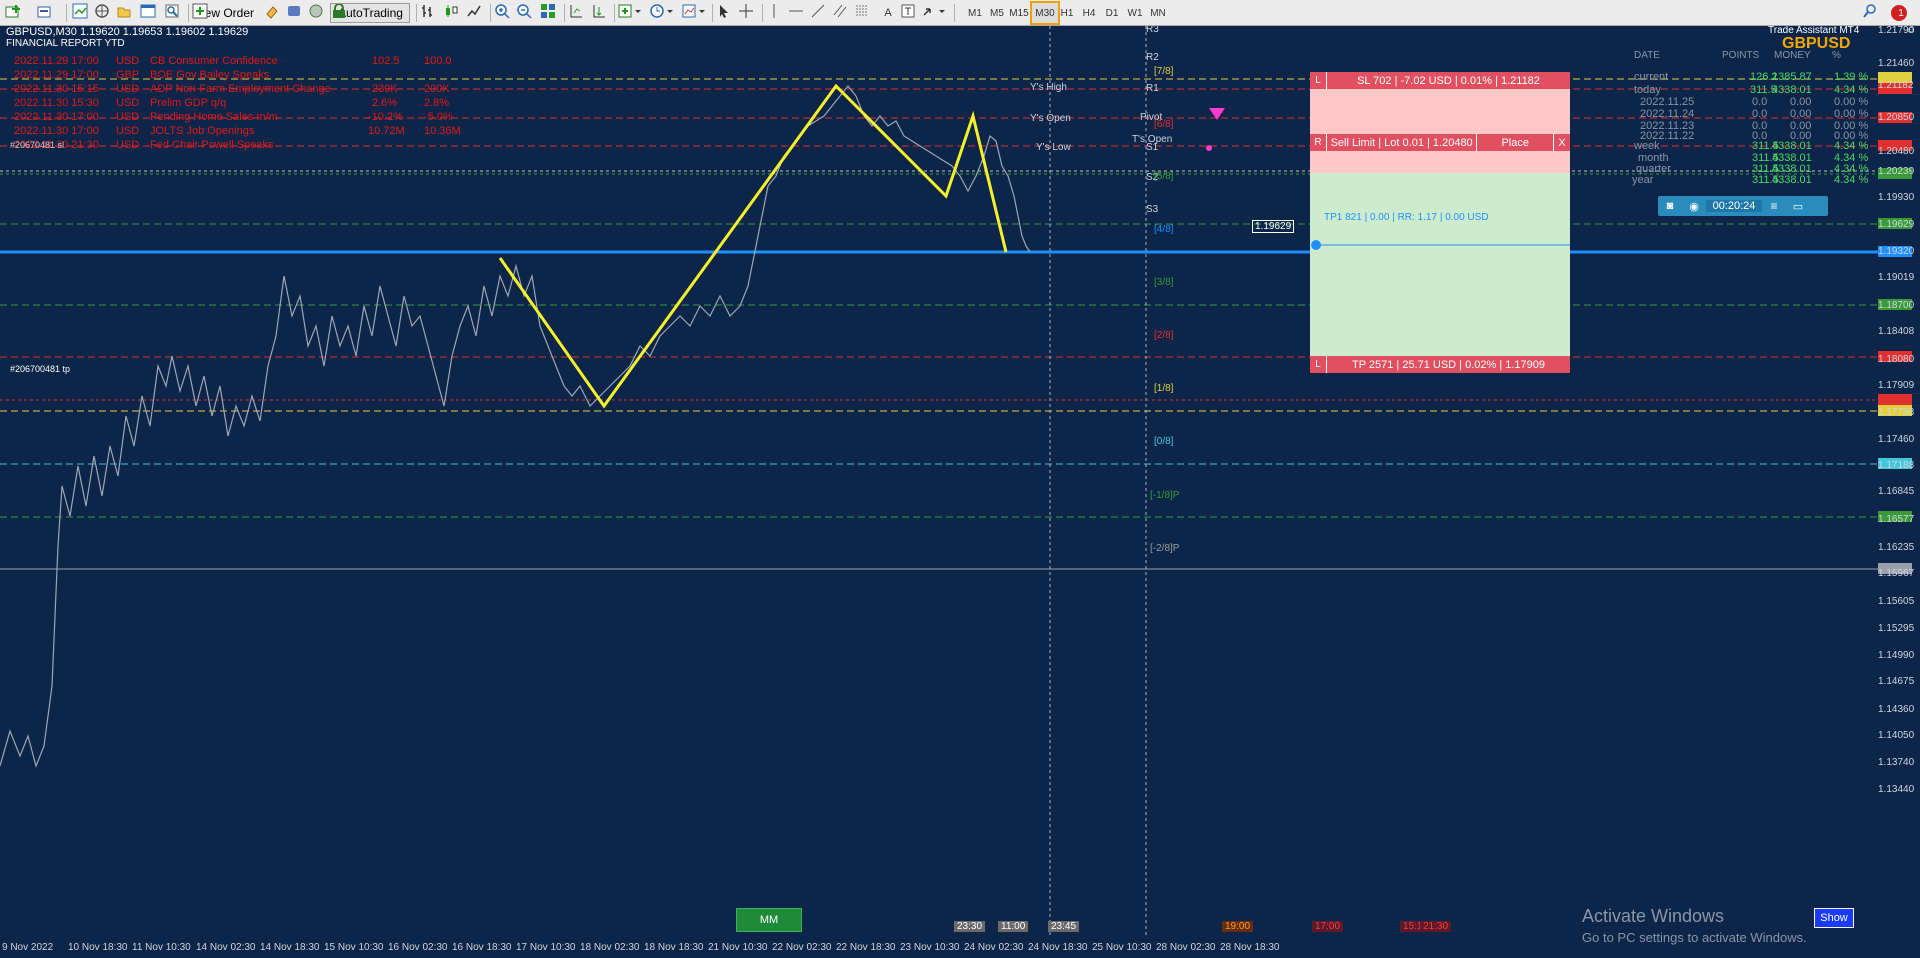  I want to click on tp-lock-button: L, so click(1318, 364).